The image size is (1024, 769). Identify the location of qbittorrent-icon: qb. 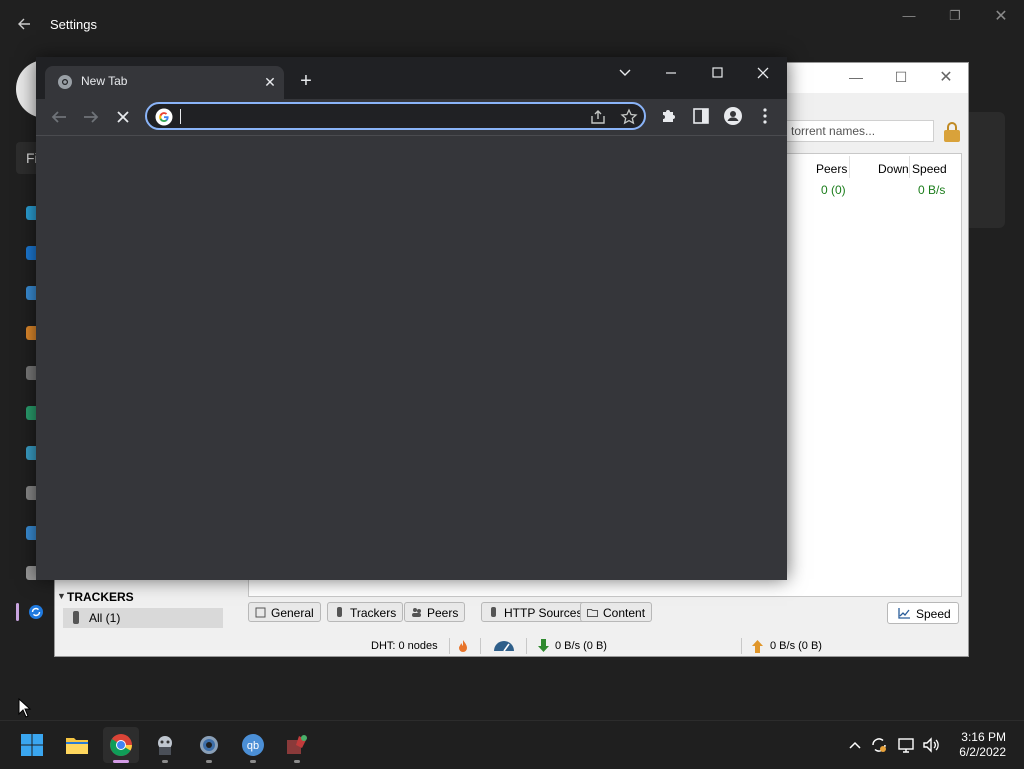
(253, 745).